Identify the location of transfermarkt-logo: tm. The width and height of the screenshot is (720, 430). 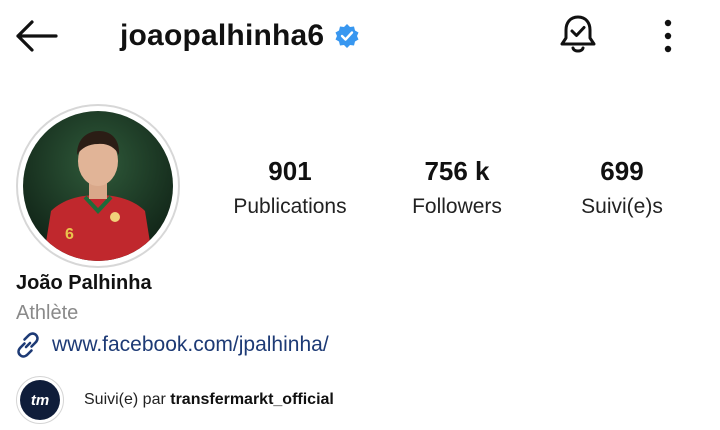
(40, 400).